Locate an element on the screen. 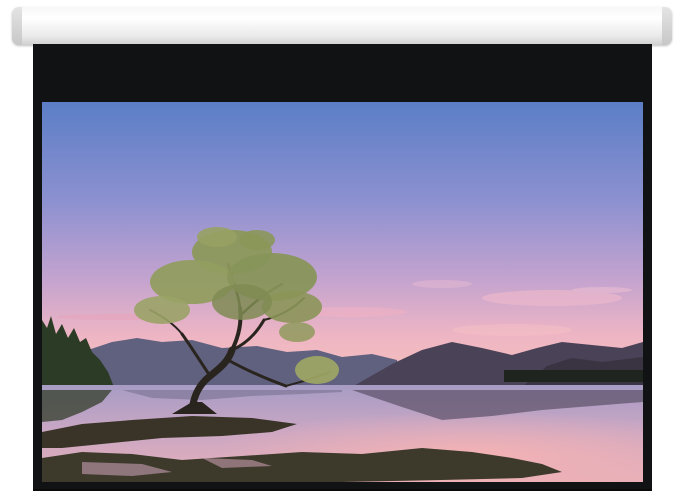 This screenshot has width=678, height=493. distant-shore is located at coordinates (573, 376).